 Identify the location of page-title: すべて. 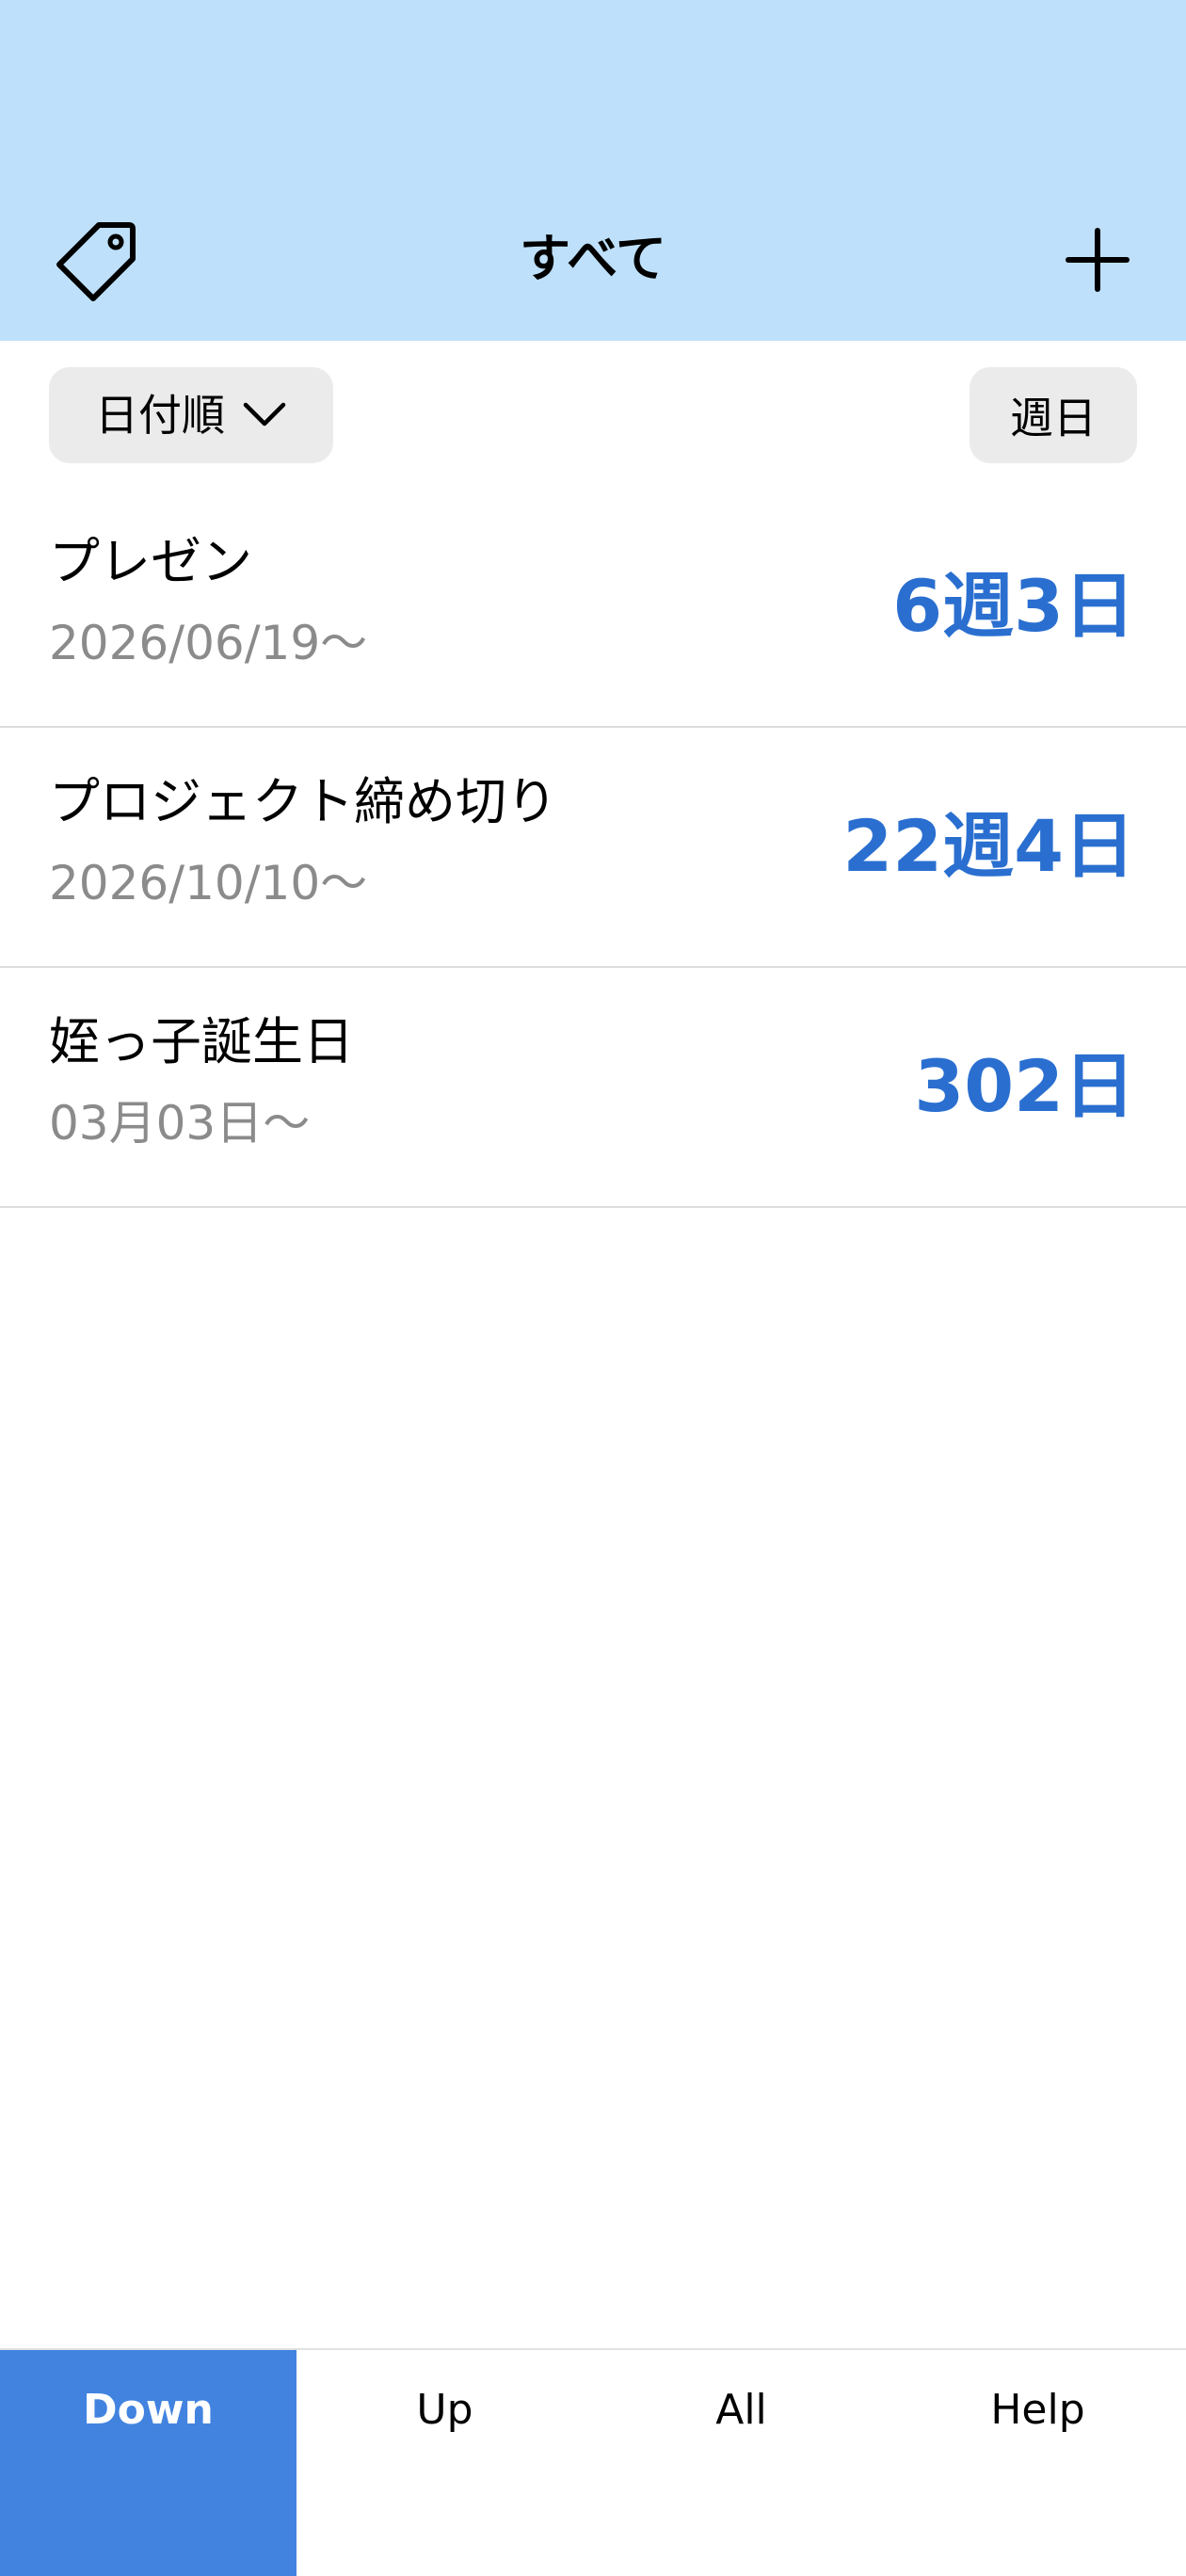
(593, 258).